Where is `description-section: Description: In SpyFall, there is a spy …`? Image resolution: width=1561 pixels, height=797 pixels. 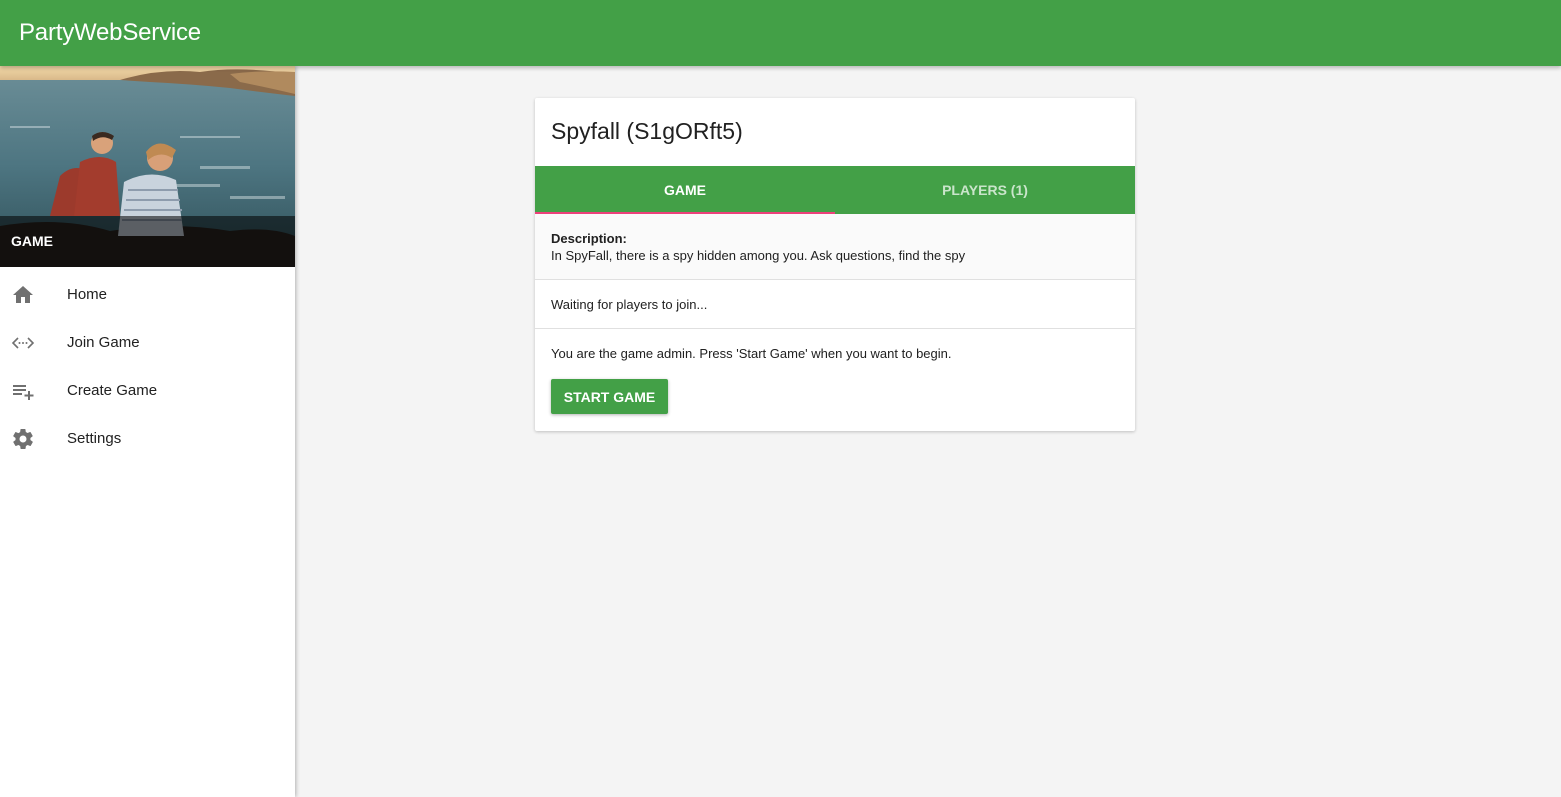 description-section: Description: In SpyFall, there is a spy … is located at coordinates (835, 247).